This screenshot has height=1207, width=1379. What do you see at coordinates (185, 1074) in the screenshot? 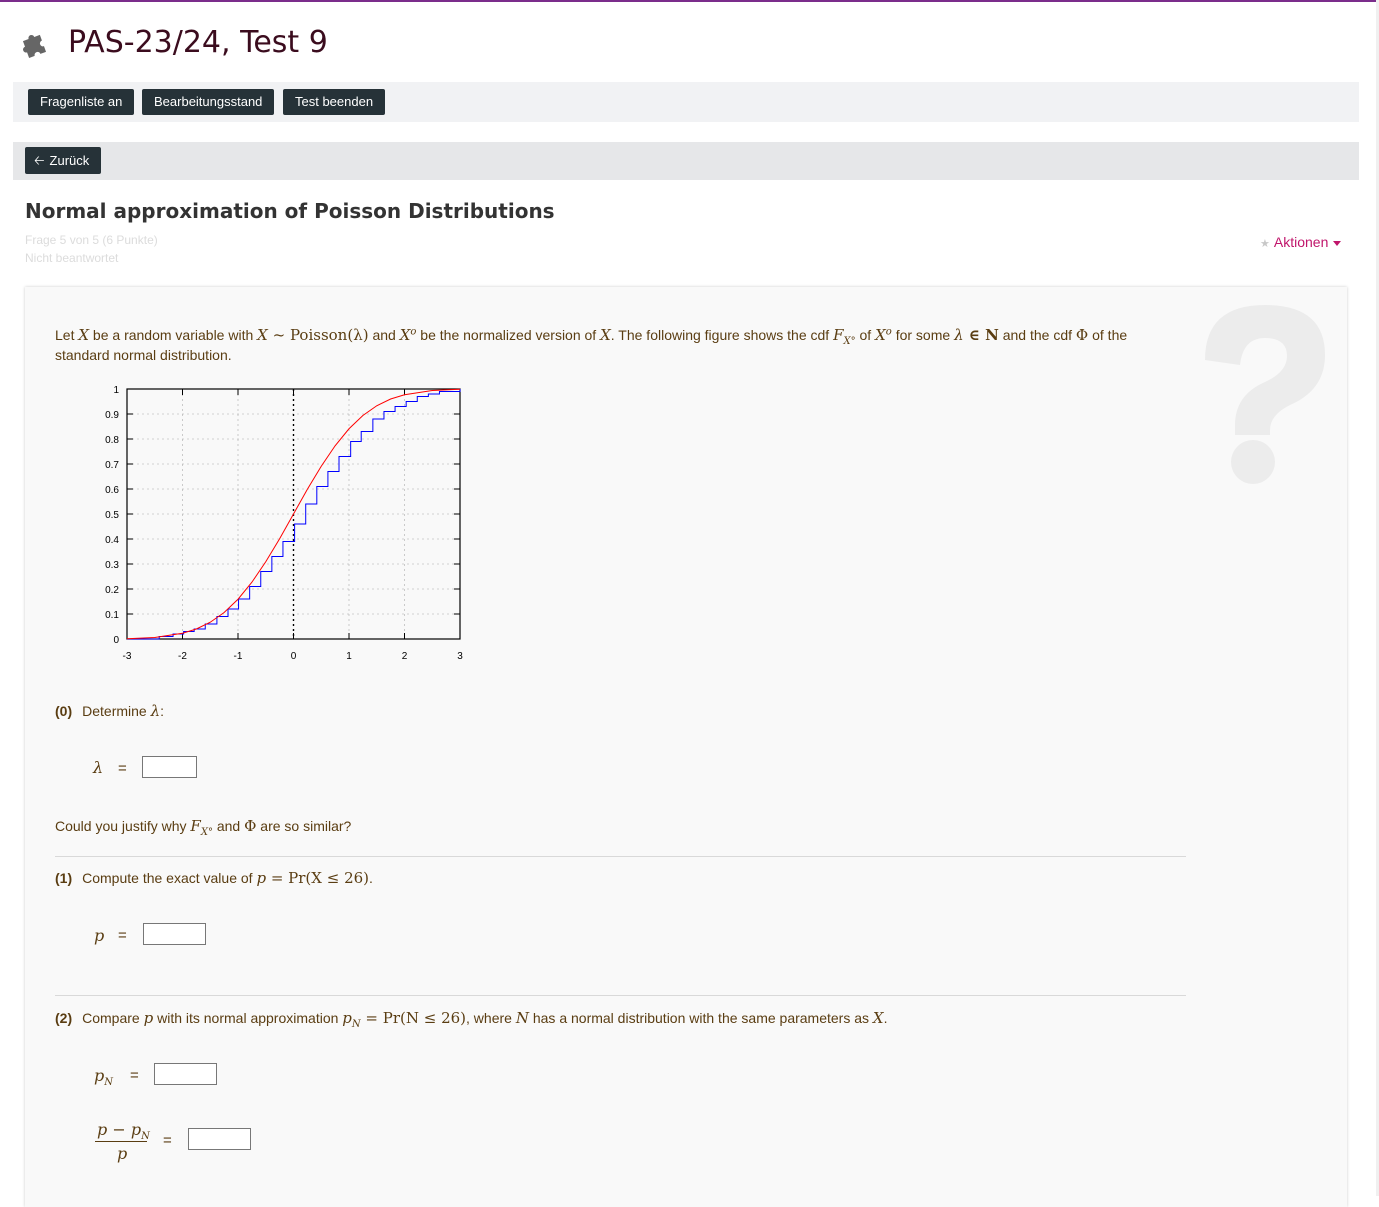
I see `pn-input` at bounding box center [185, 1074].